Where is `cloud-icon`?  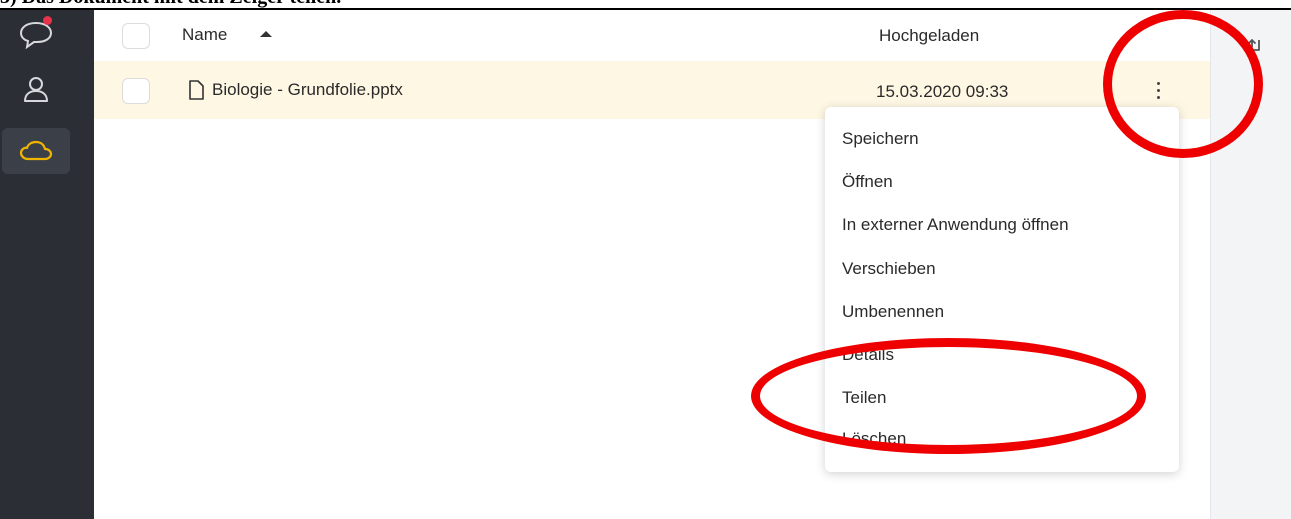
cloud-icon is located at coordinates (36, 150).